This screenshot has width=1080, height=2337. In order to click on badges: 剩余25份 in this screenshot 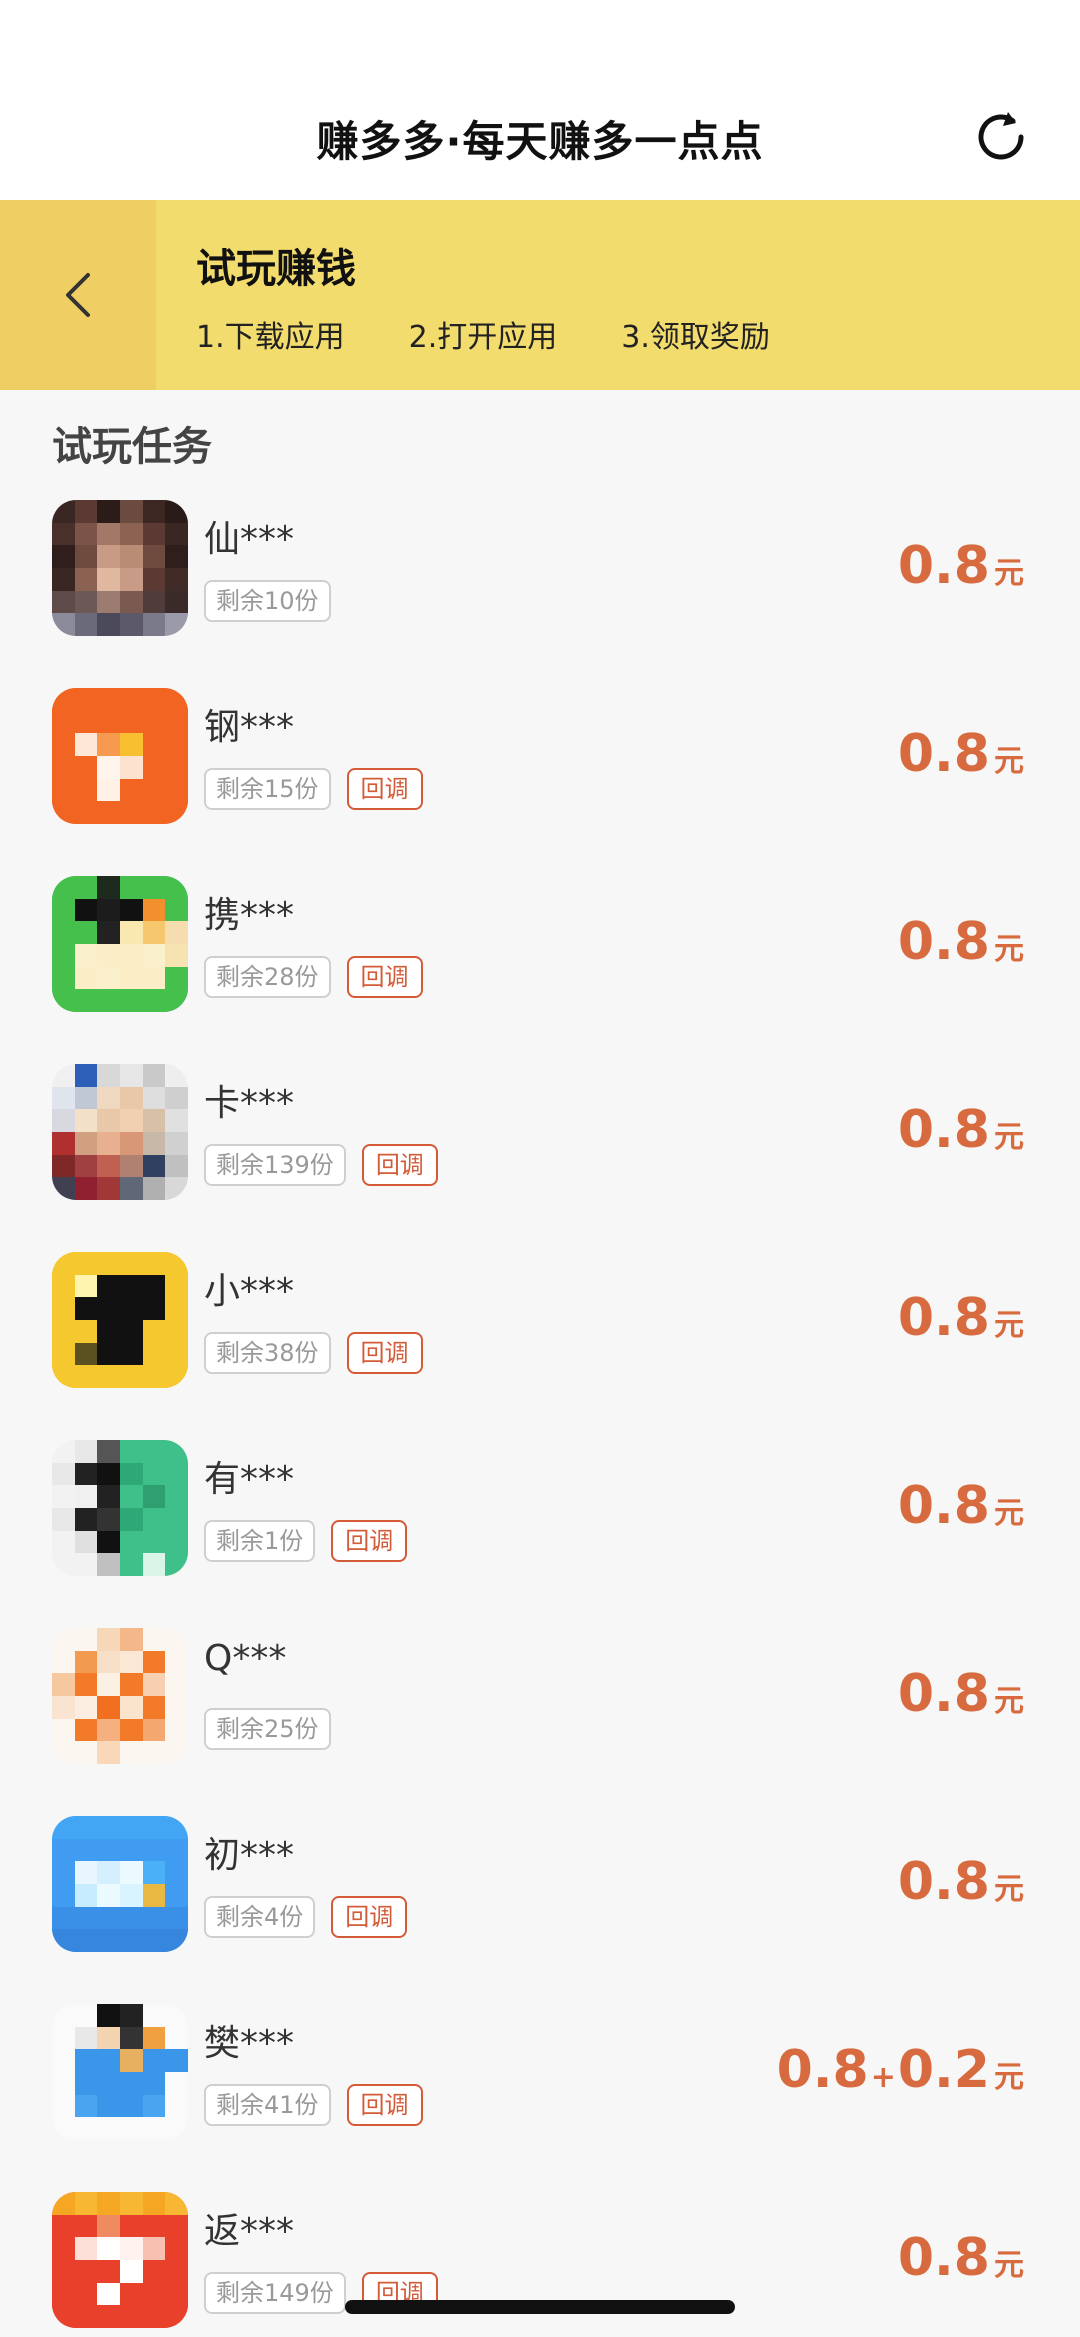, I will do `click(275, 1729)`.